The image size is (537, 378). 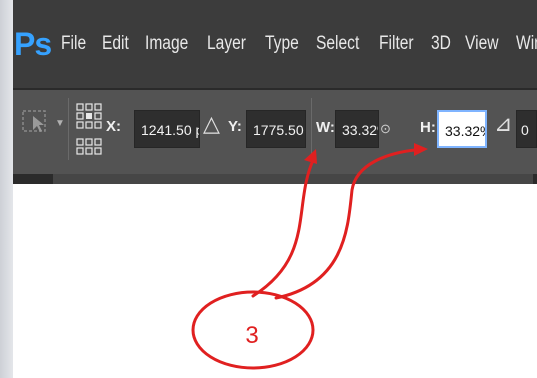 What do you see at coordinates (310, 156) in the screenshot?
I see `annotation-arrowhead-w` at bounding box center [310, 156].